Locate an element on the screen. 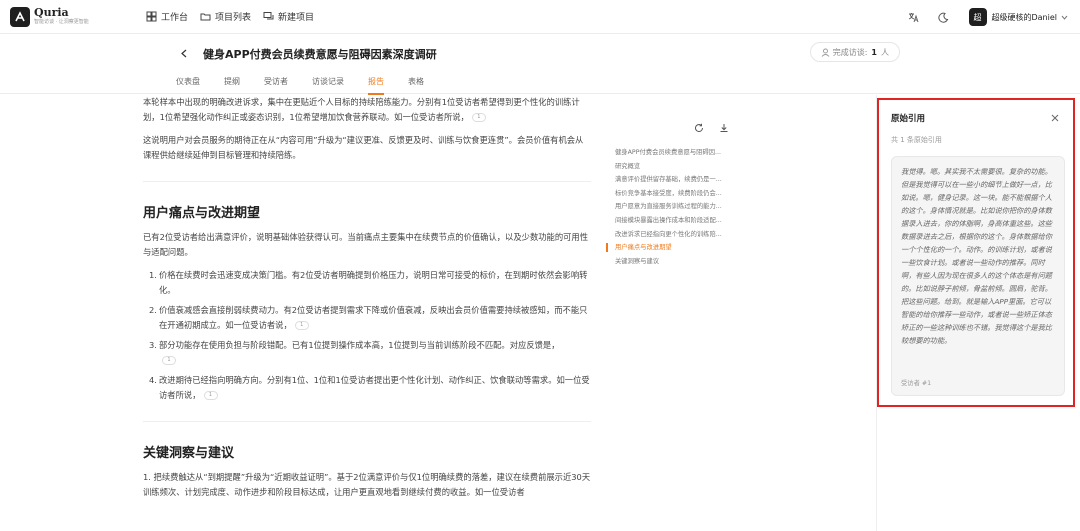 The image size is (1080, 531). top-nav: 工作台 项目列表 新建项目 is located at coordinates (236, 16).